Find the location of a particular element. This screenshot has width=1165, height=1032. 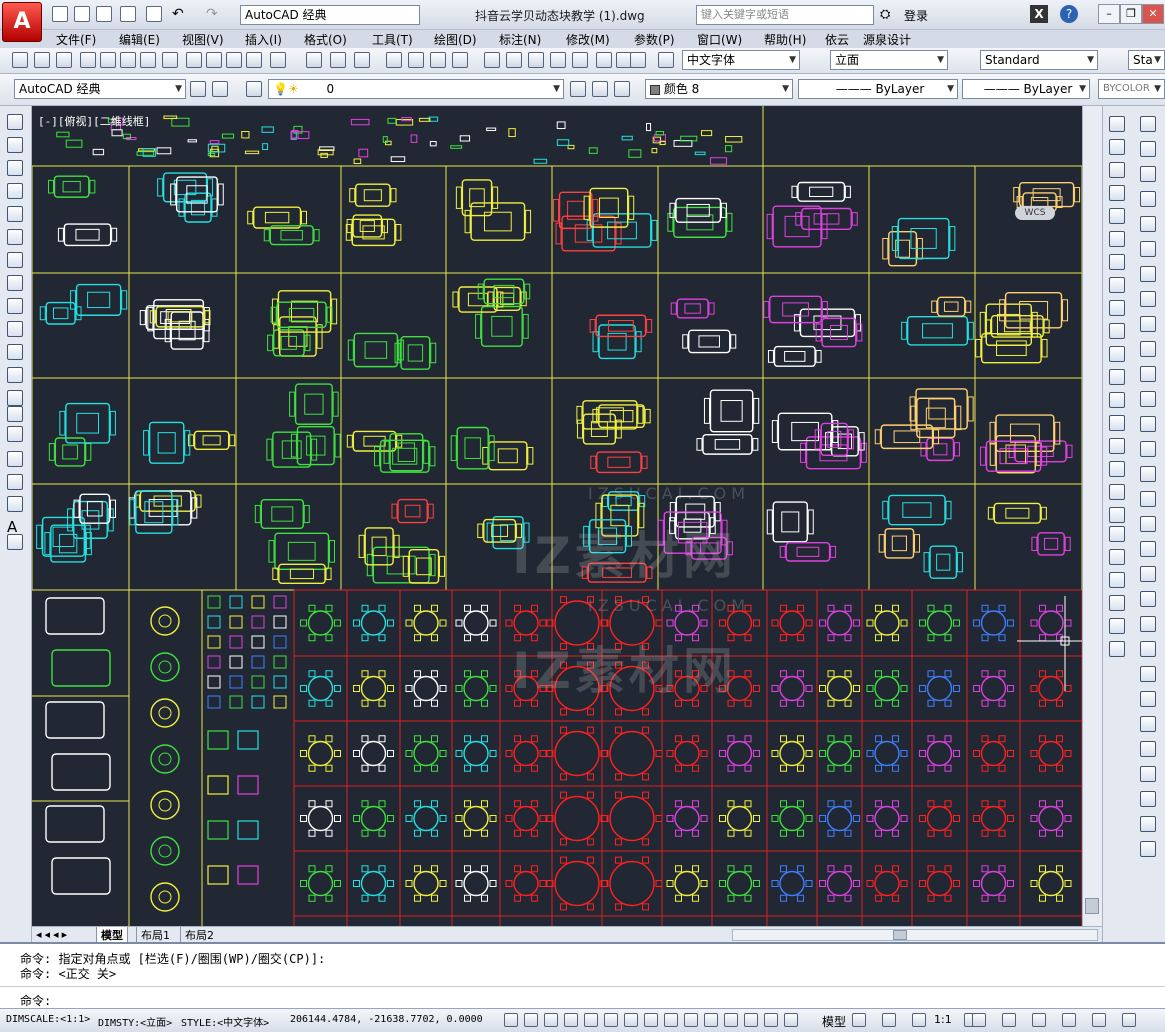

menu-item-8: 修改(M) is located at coordinates (588, 39).